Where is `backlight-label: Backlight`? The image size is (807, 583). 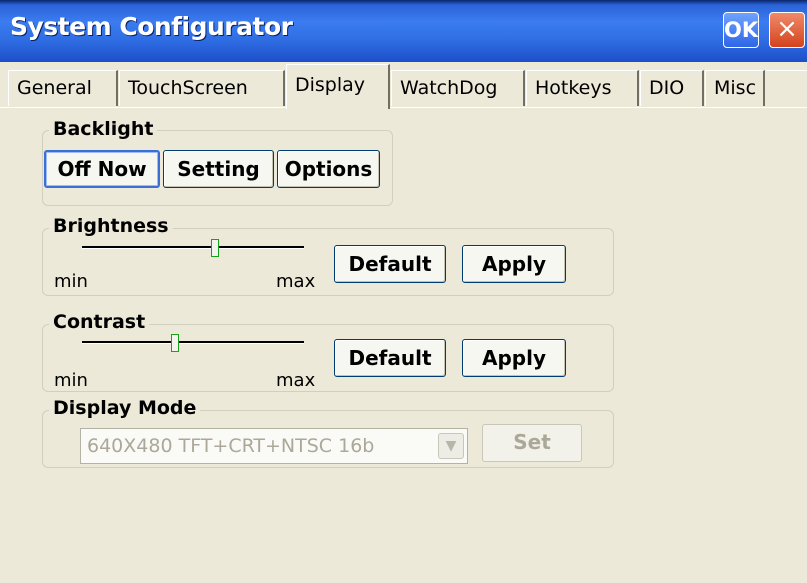 backlight-label: Backlight is located at coordinates (103, 129).